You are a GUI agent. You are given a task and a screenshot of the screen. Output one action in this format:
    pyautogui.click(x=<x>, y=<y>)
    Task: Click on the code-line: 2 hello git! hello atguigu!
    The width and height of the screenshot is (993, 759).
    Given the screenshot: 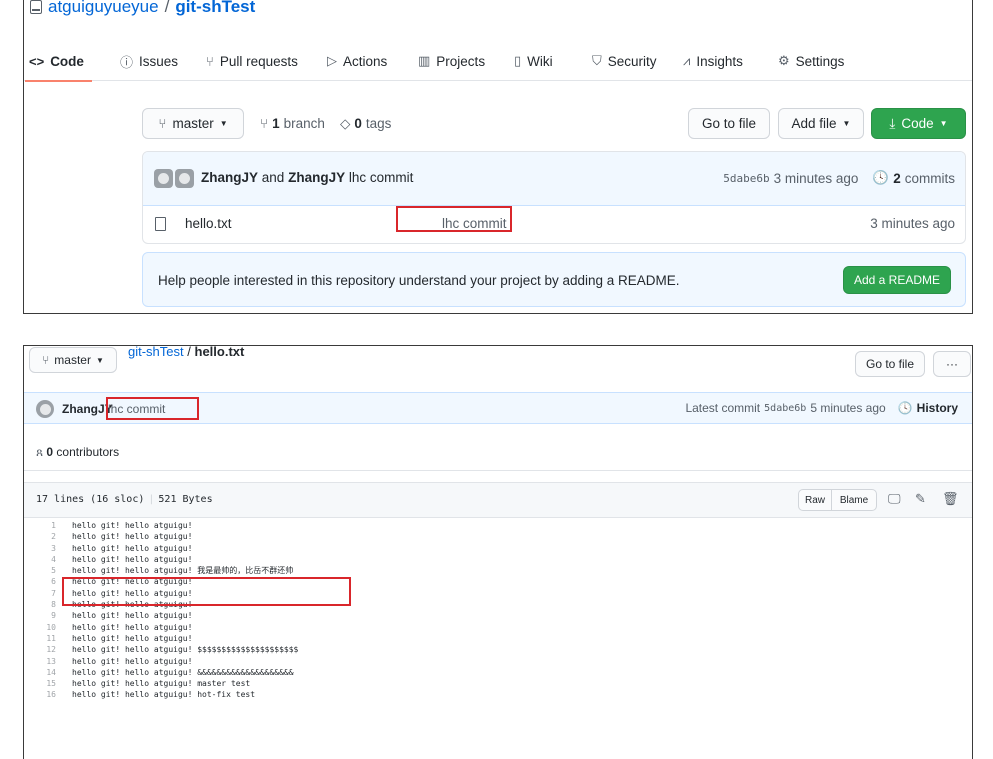 What is the action you would take?
    pyautogui.click(x=498, y=536)
    